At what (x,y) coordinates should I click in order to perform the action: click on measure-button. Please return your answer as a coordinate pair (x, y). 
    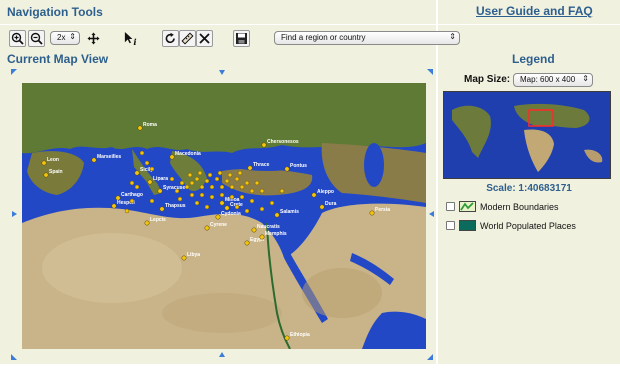
    Looking at the image, I should click on (187, 38).